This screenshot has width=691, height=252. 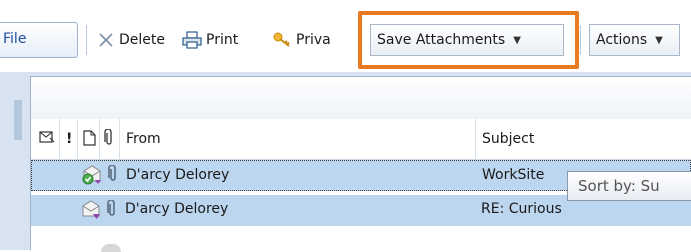 What do you see at coordinates (629, 186) in the screenshot?
I see `sort-tooltip: Sort by: Su` at bounding box center [629, 186].